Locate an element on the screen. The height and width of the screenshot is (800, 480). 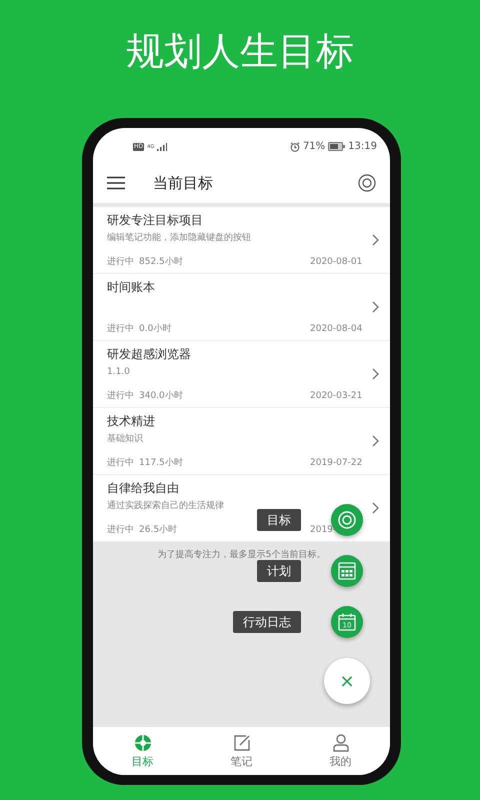
fab-label: 行动日志 is located at coordinates (267, 622).